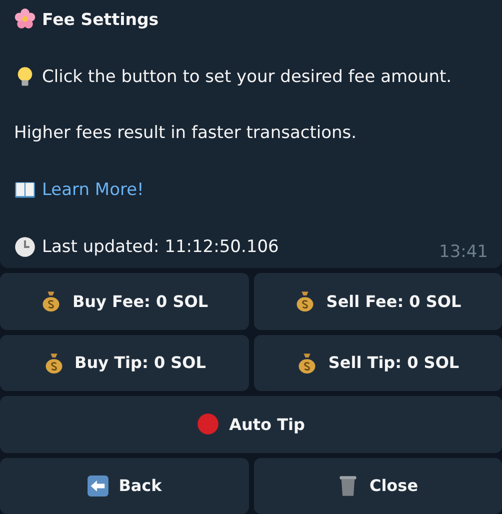 This screenshot has width=502, height=514. What do you see at coordinates (25, 19) in the screenshot?
I see `flower-icon` at bounding box center [25, 19].